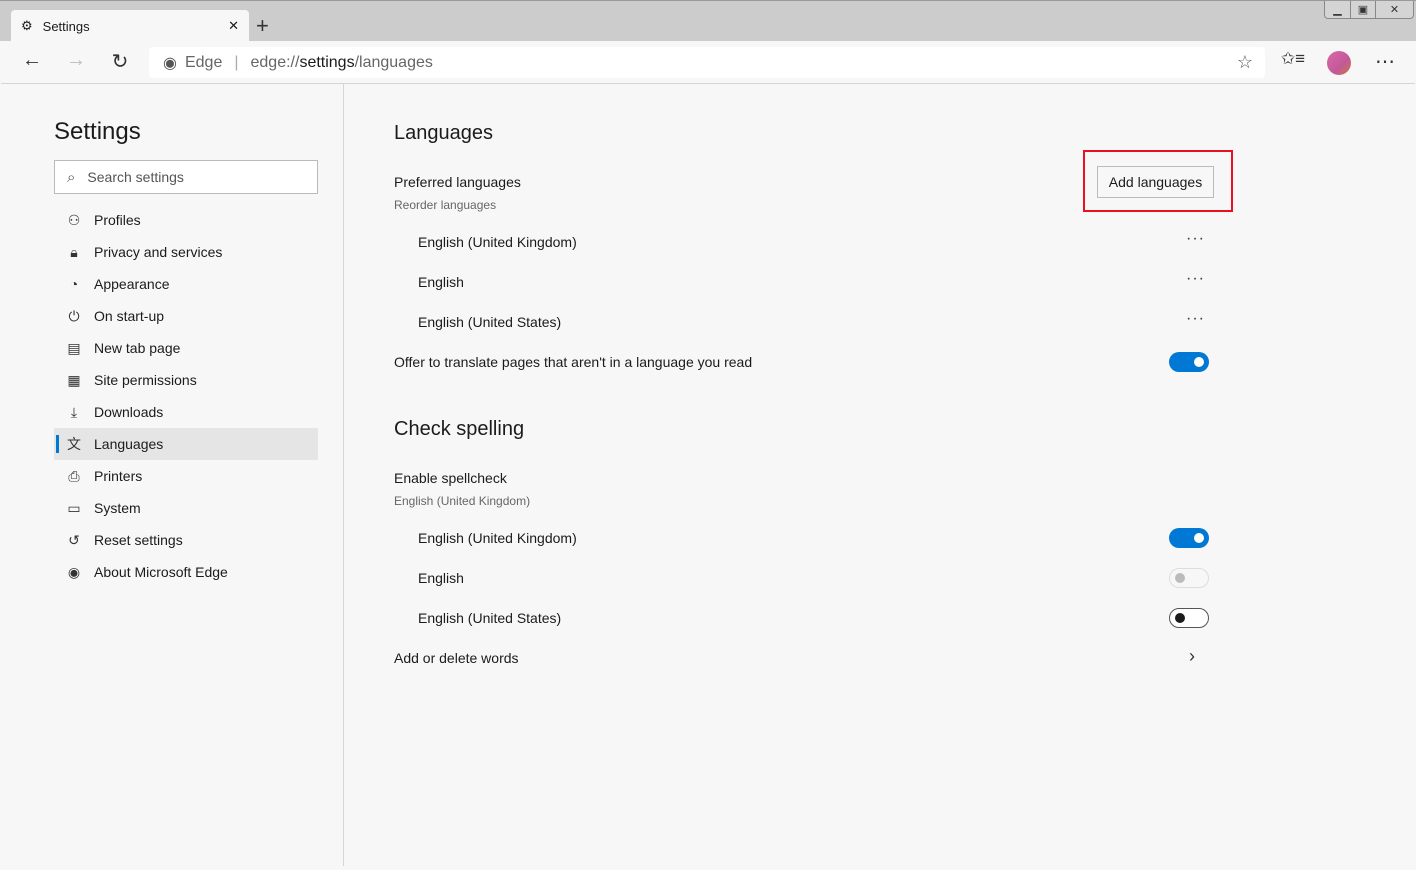 The width and height of the screenshot is (1416, 870). I want to click on sidebar-item-reset-settings: ↺ Reset settings, so click(186, 540).